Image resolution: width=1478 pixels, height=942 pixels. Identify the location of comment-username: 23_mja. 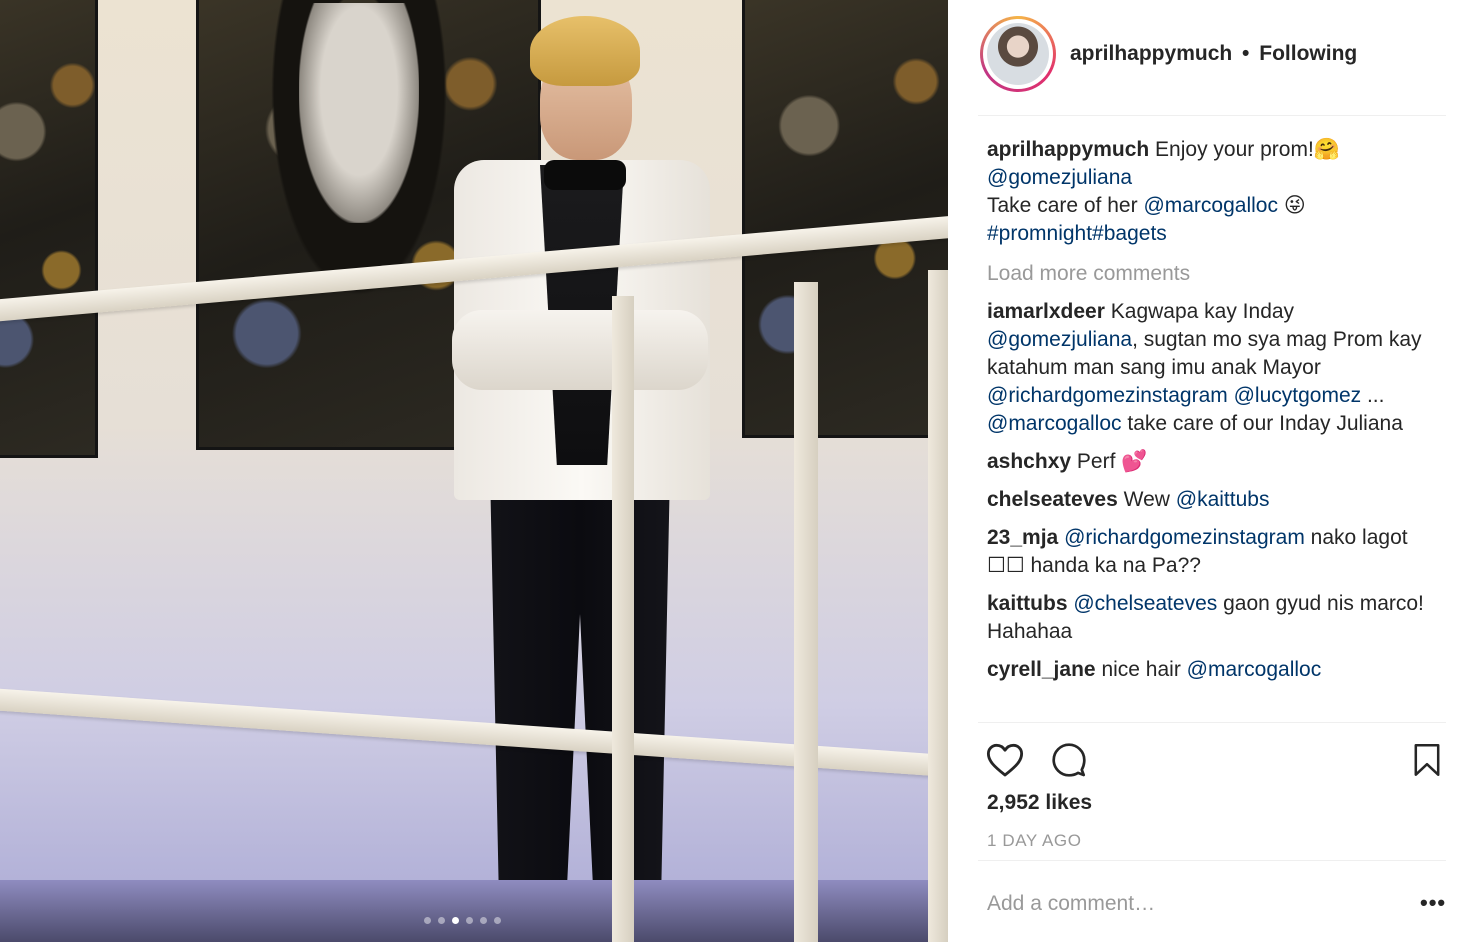
(1022, 537).